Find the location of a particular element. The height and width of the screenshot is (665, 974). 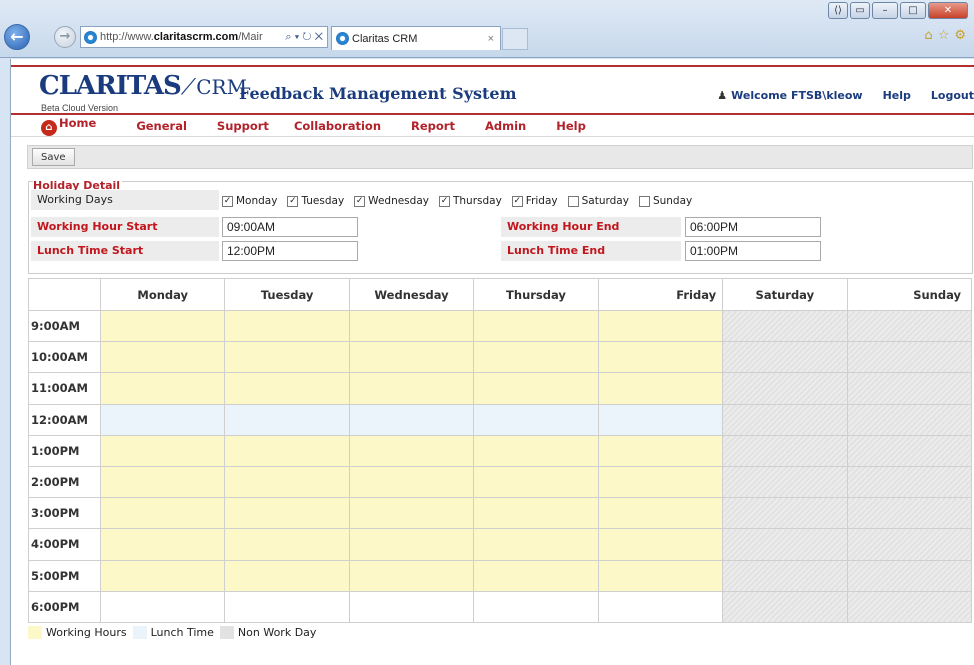

menu-general: General is located at coordinates (161, 126).